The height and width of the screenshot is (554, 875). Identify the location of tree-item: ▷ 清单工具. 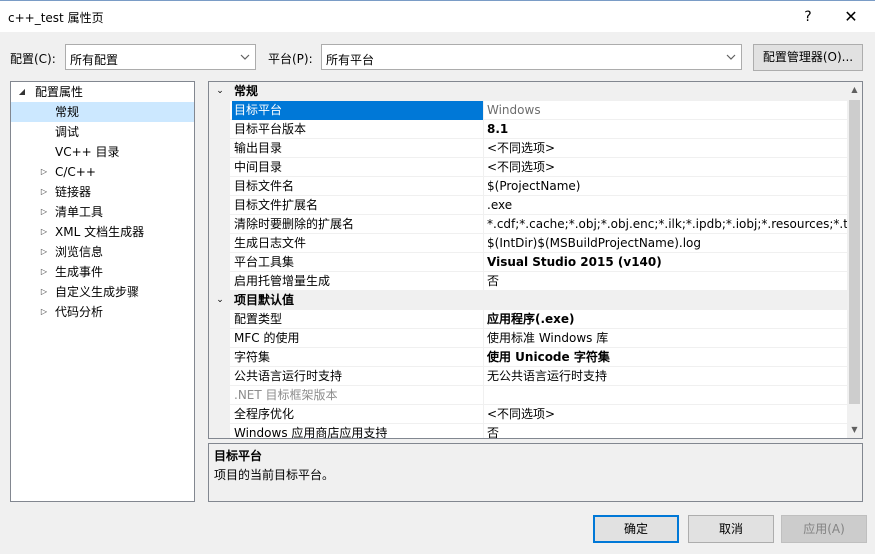
(102, 212).